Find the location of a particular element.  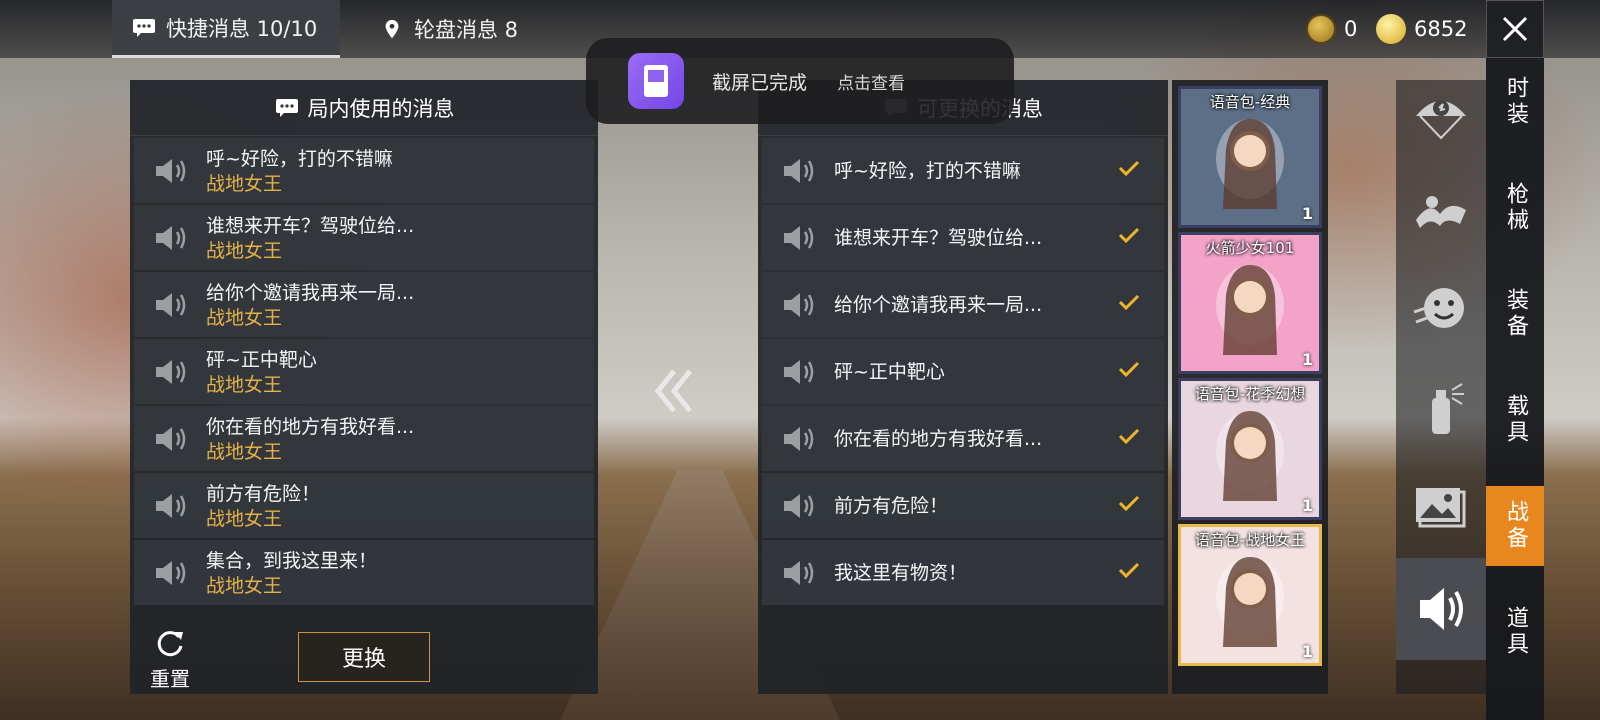

in-game-message-row: 砰~正中靶心 战地女王 is located at coordinates (364, 371).